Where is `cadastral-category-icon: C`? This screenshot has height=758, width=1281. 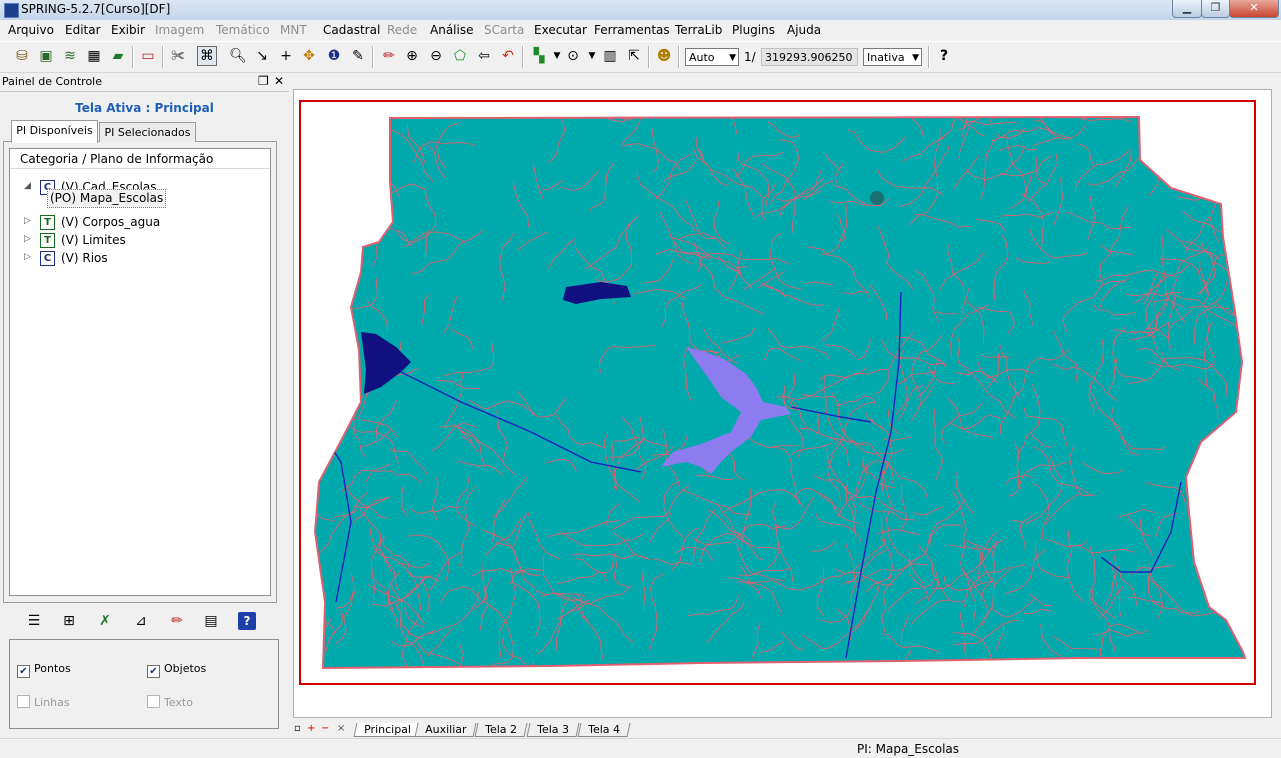
cadastral-category-icon: C is located at coordinates (47, 258).